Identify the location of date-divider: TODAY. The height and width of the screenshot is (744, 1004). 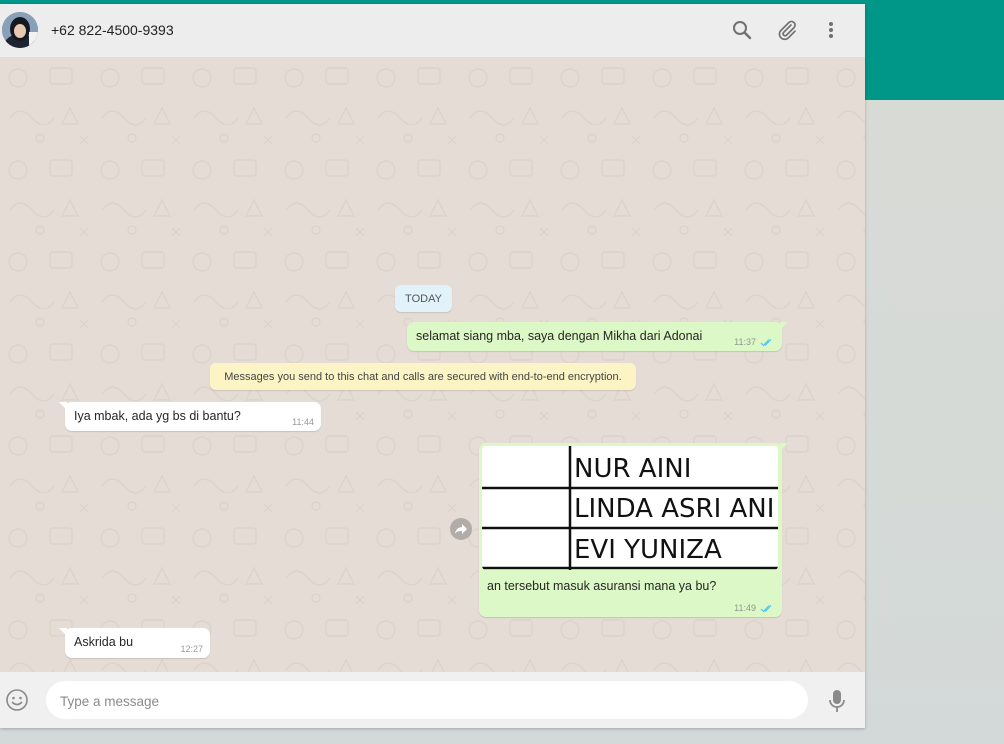
(423, 298).